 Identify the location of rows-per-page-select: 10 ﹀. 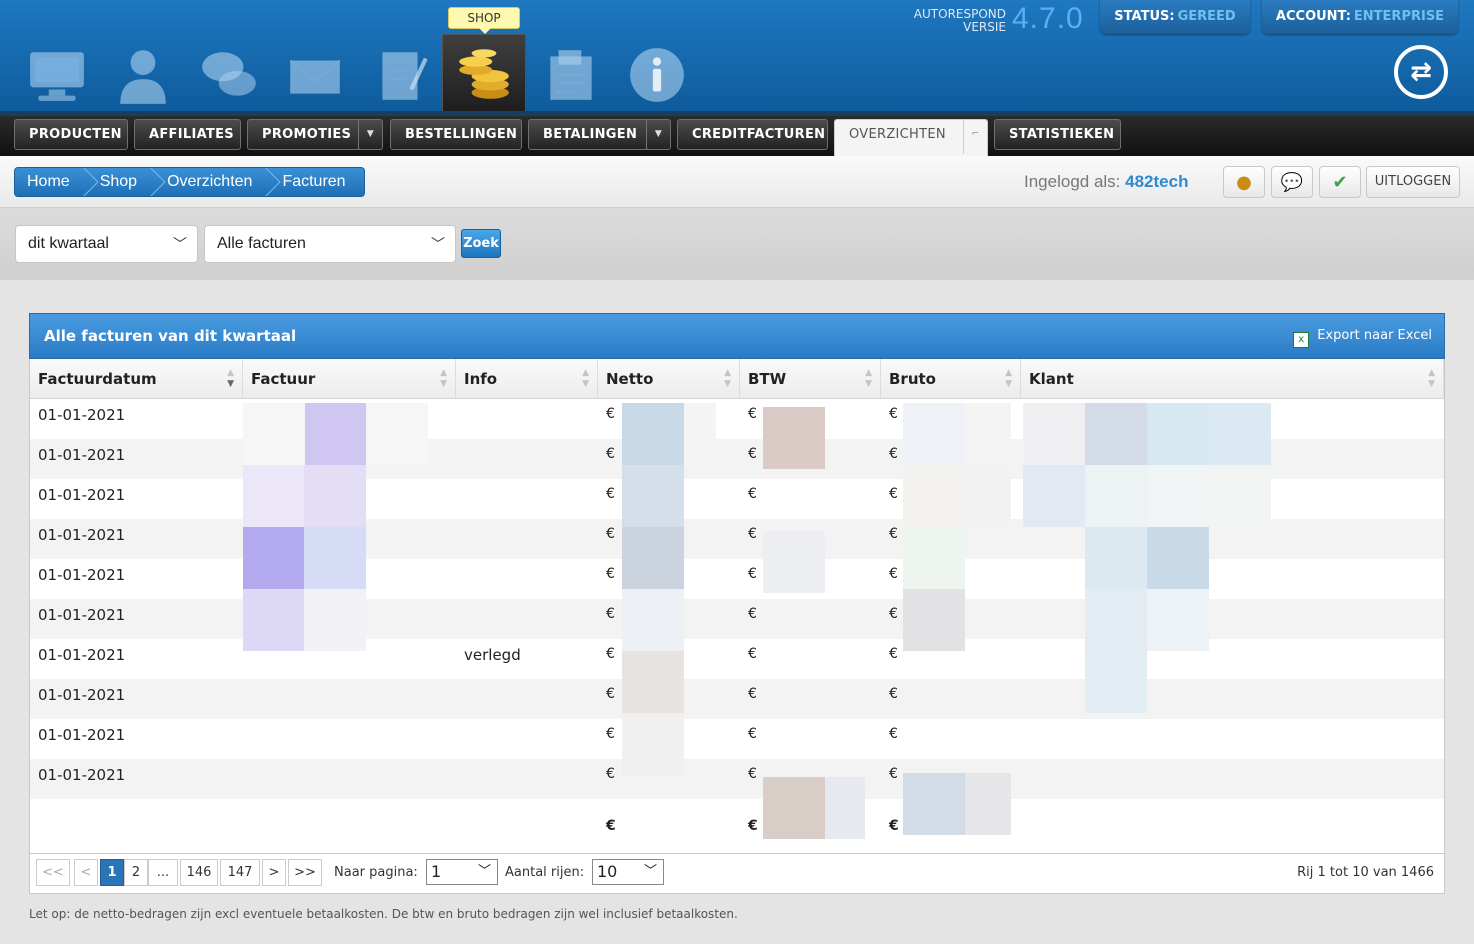
(628, 872).